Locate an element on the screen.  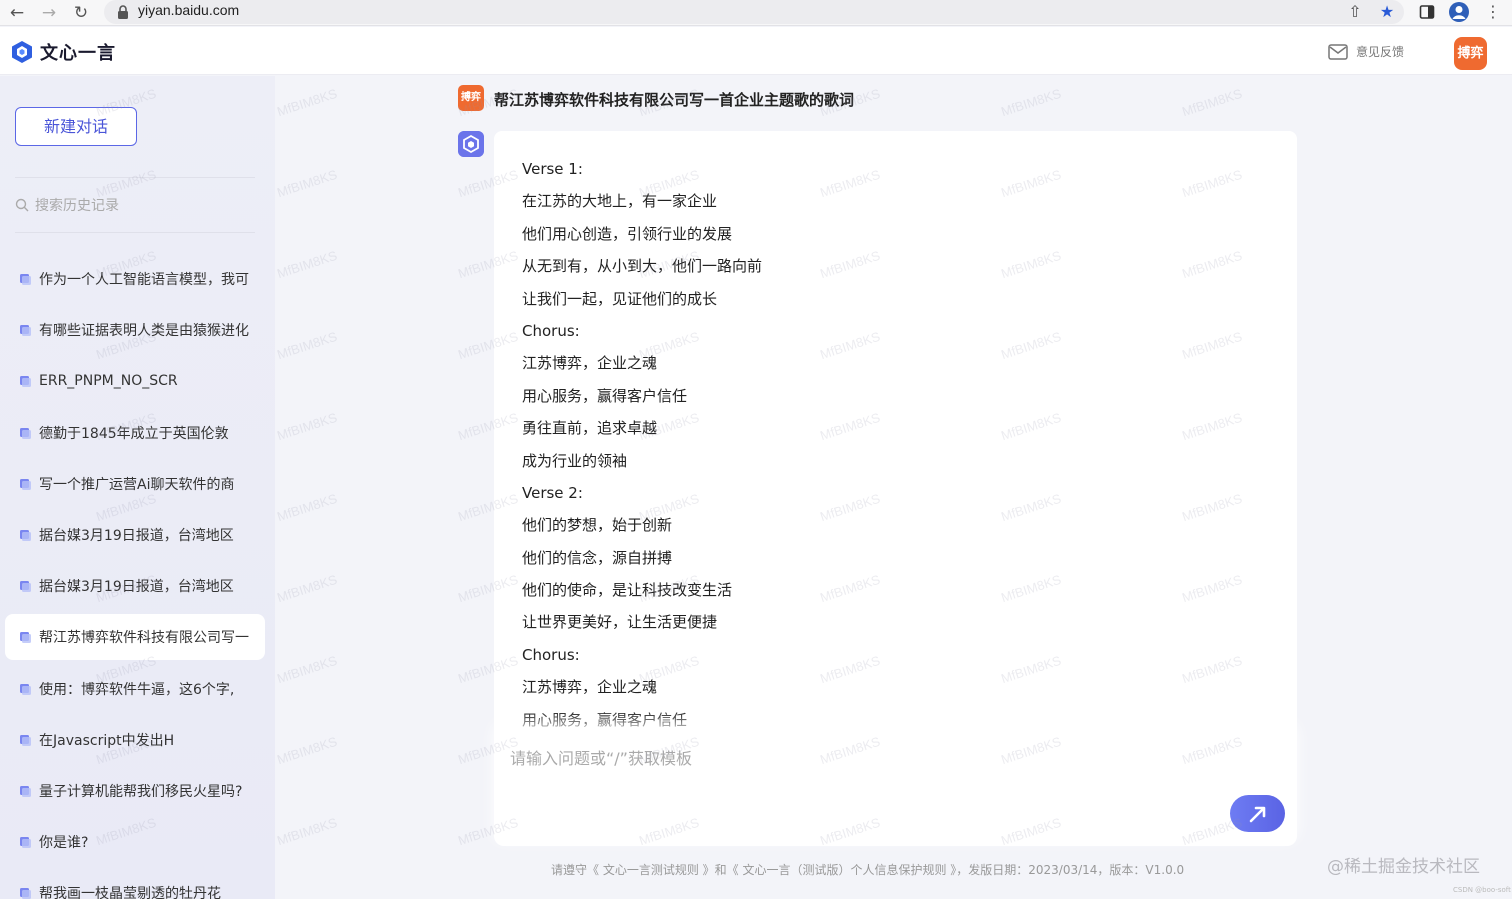
reload-icon: ↻ is located at coordinates (81, 13).